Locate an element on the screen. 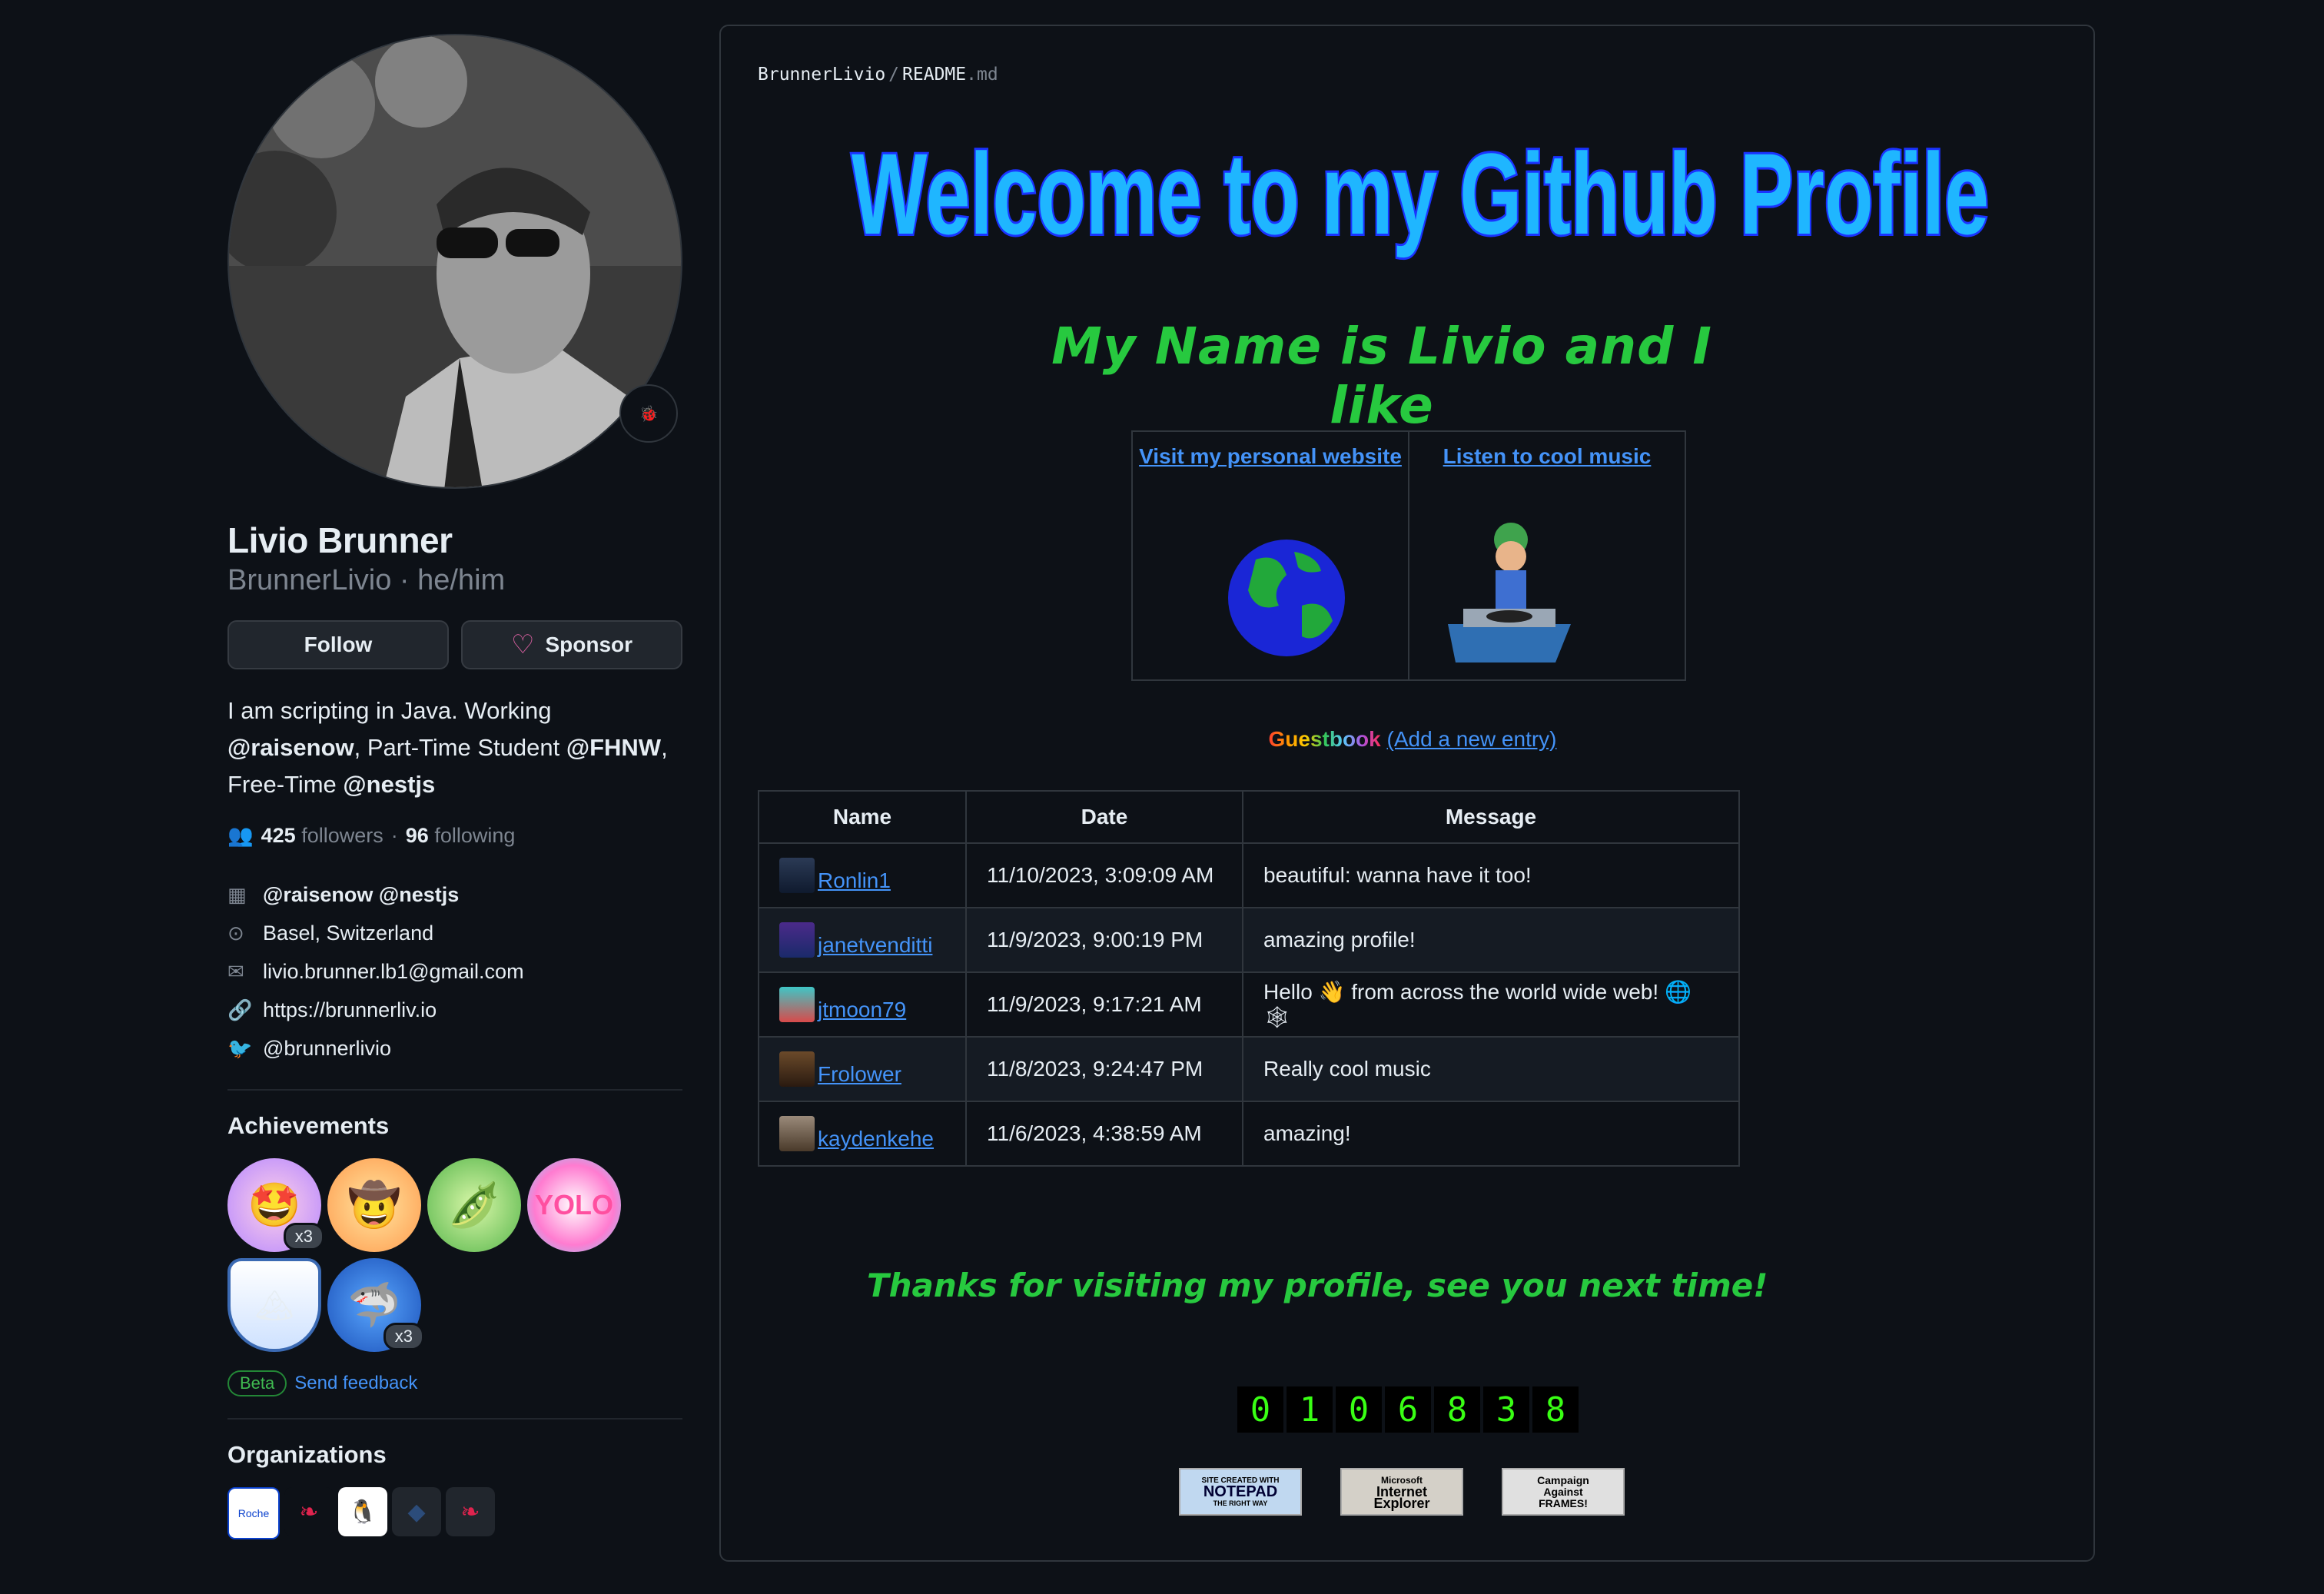 The width and height of the screenshot is (2324, 1594). twitter-icon: 🐦 is located at coordinates (240, 1048).